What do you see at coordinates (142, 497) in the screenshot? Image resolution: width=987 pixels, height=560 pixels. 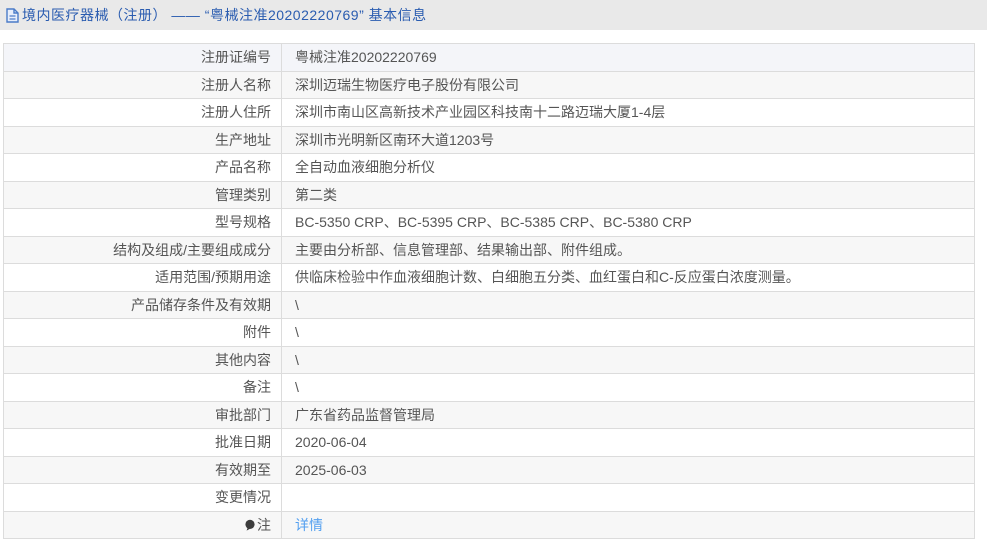 I see `row-label: 变更情况` at bounding box center [142, 497].